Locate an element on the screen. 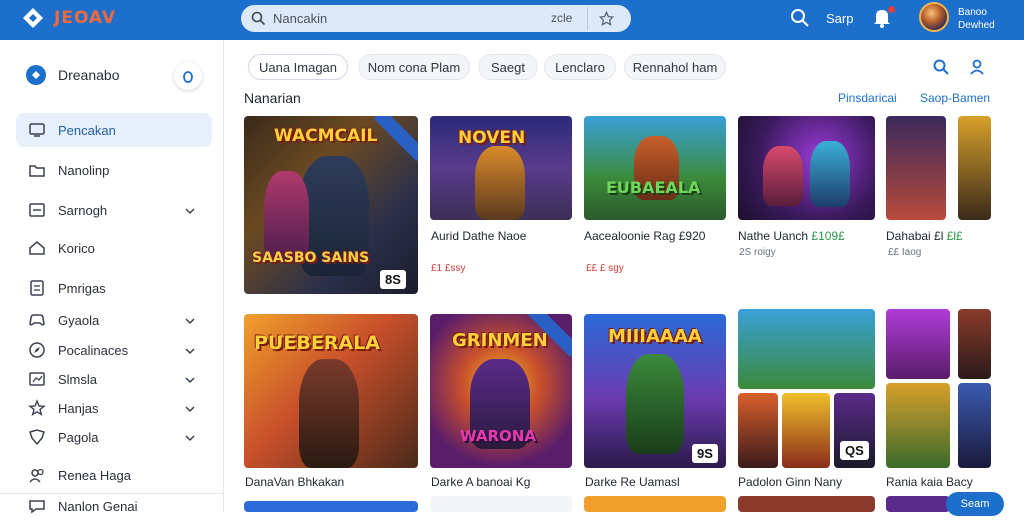 The width and height of the screenshot is (1024, 523). game-name: Aacealoonie Rag £920 is located at coordinates (644, 236).